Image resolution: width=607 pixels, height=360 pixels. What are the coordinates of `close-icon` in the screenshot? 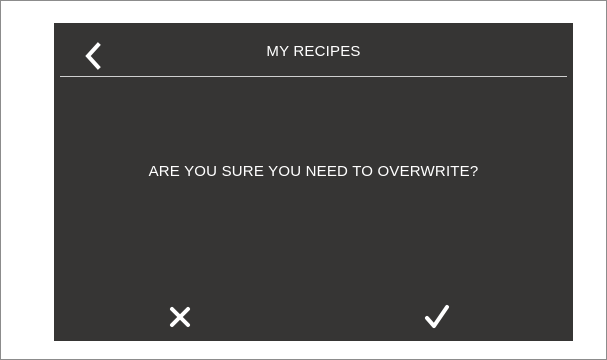 It's located at (180, 317).